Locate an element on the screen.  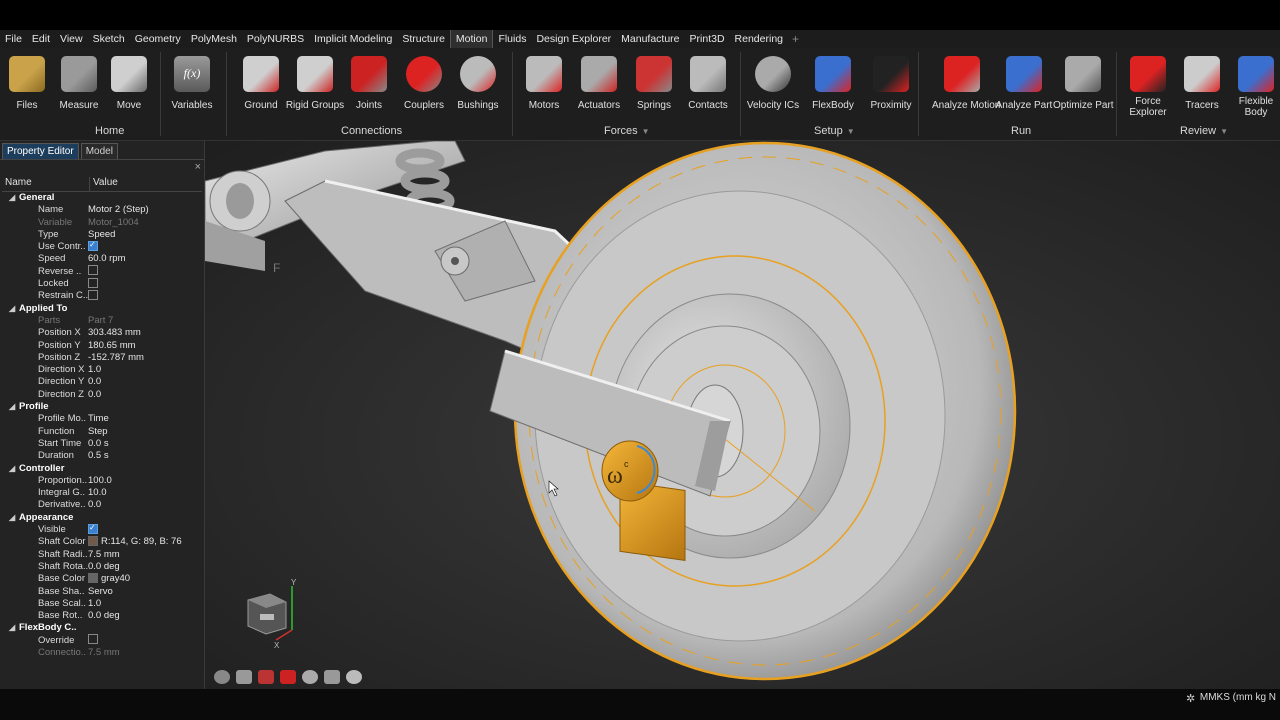
property-value: Motor 2 (Step) is located at coordinates (145, 210).